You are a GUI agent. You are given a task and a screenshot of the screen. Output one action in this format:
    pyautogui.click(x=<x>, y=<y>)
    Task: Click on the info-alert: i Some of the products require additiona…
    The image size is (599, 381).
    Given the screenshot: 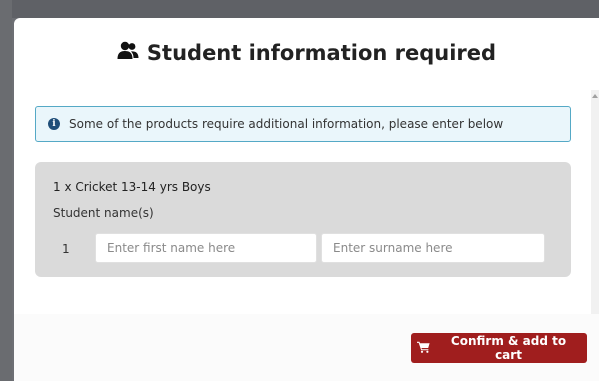 What is the action you would take?
    pyautogui.click(x=303, y=124)
    